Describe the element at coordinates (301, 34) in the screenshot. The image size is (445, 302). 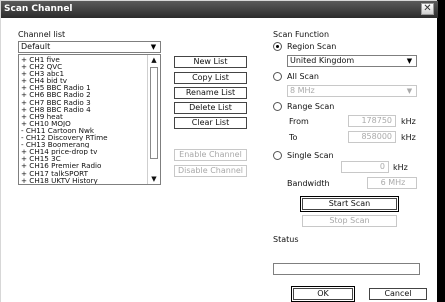
I see `scan-function-label: Scan Function` at that location.